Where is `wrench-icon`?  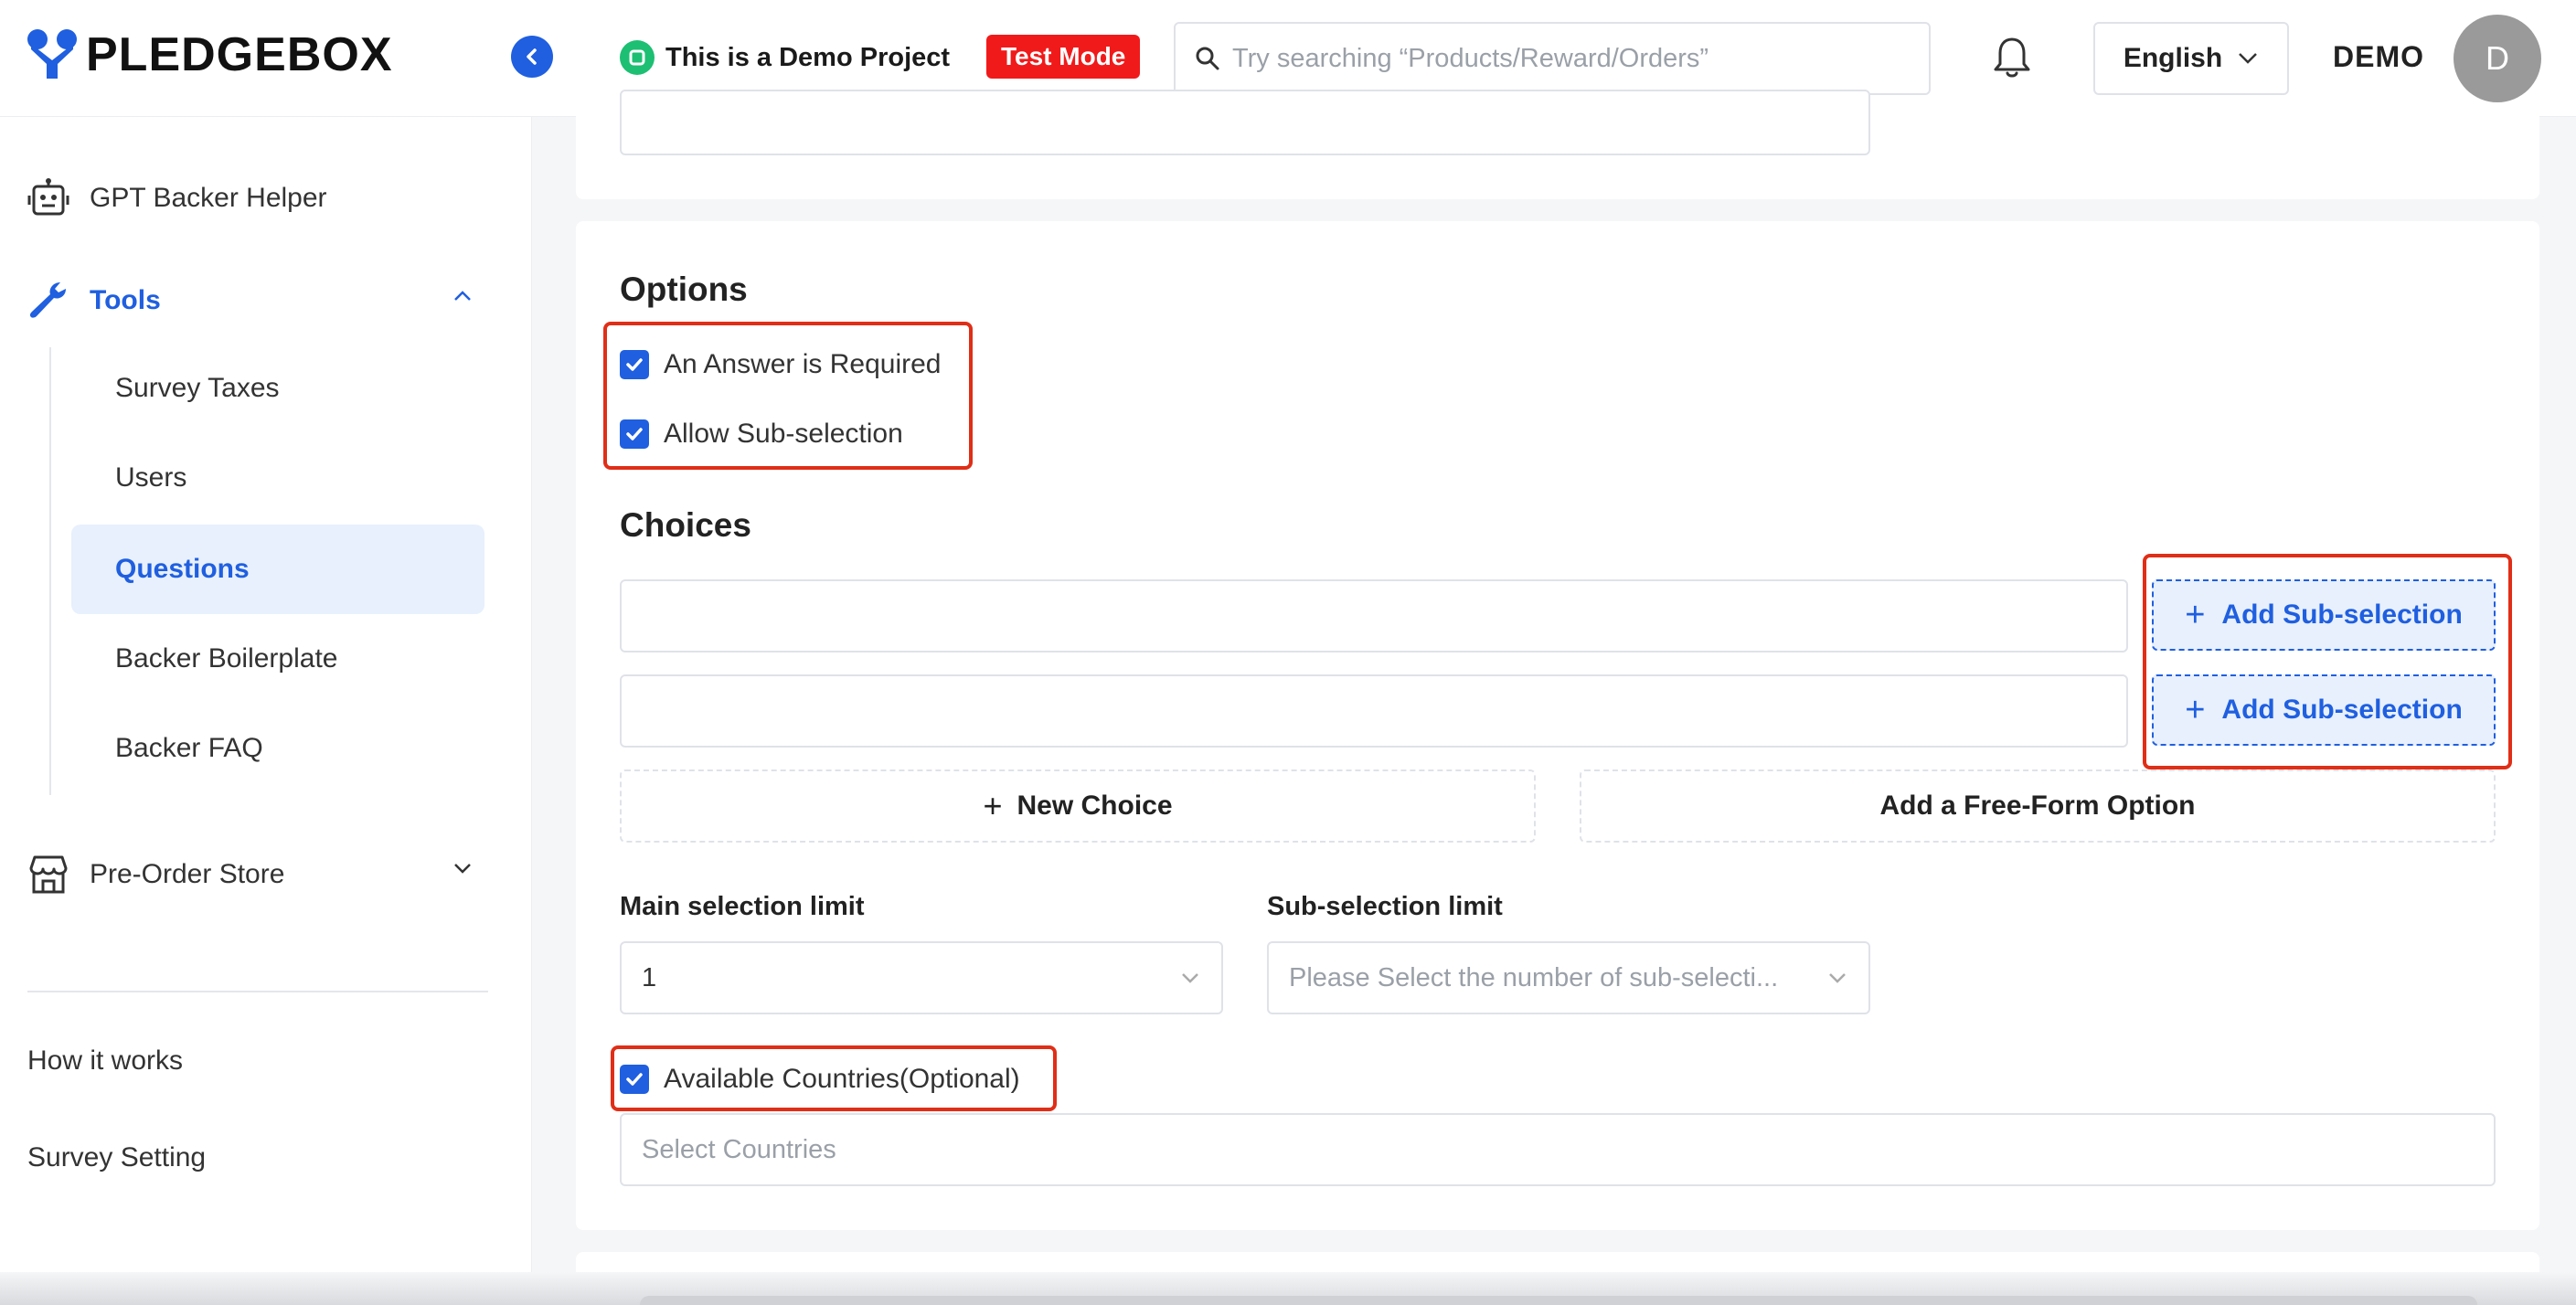 wrench-icon is located at coordinates (48, 301).